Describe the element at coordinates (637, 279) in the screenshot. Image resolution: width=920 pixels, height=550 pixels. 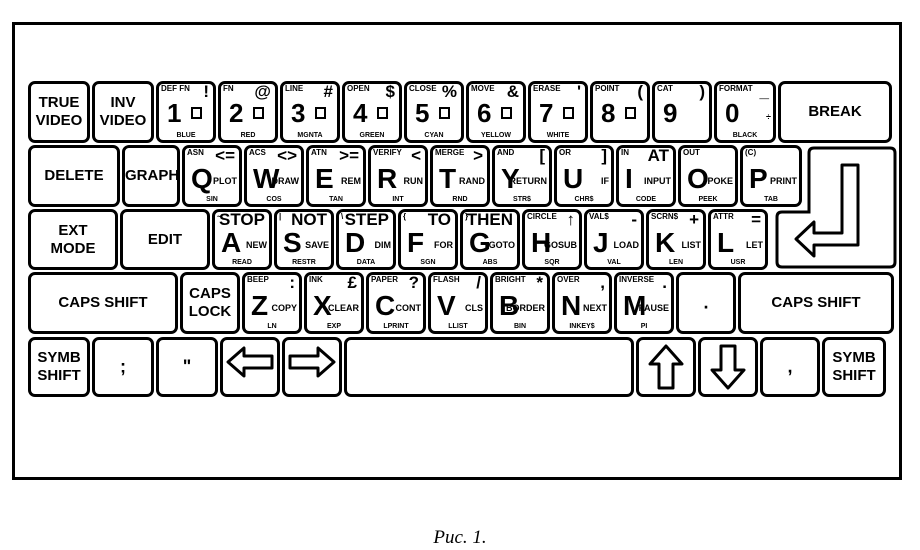
I see `key-top-left-keyword: INVERSE` at that location.